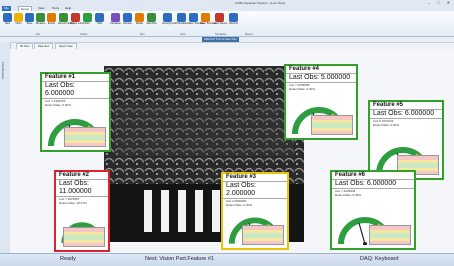 The width and height of the screenshot is (454, 266). I want to click on minimize-button: –, so click(429, 2).